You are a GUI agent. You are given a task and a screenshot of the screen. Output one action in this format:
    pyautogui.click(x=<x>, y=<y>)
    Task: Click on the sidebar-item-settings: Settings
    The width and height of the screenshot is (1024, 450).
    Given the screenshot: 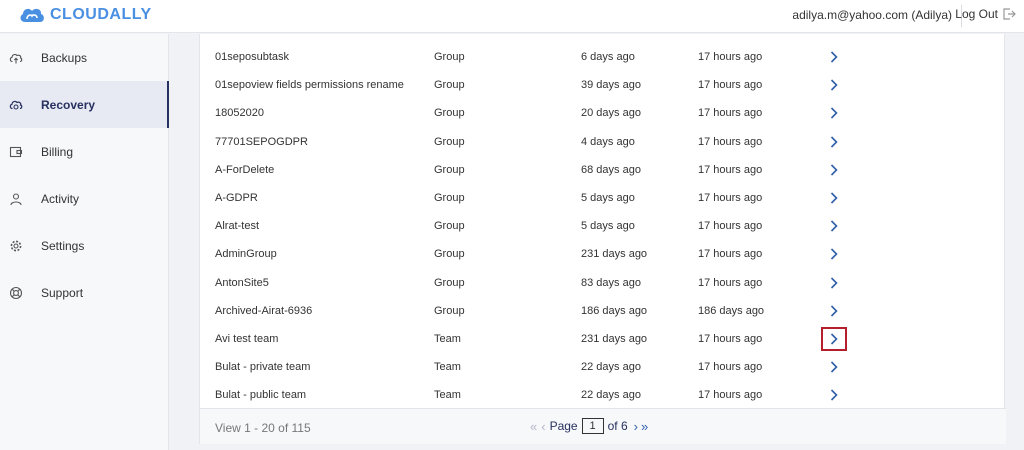 What is the action you would take?
    pyautogui.click(x=84, y=245)
    